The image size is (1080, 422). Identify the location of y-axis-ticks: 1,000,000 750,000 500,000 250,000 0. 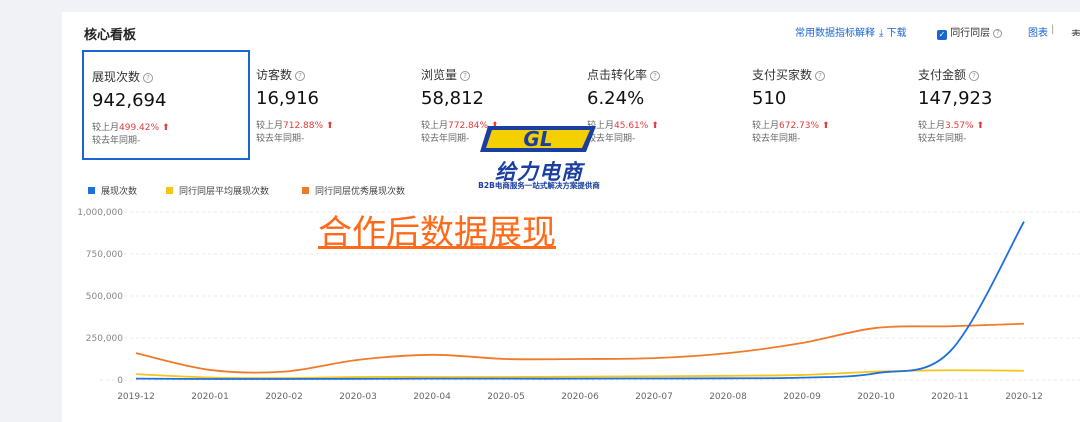
(100, 297).